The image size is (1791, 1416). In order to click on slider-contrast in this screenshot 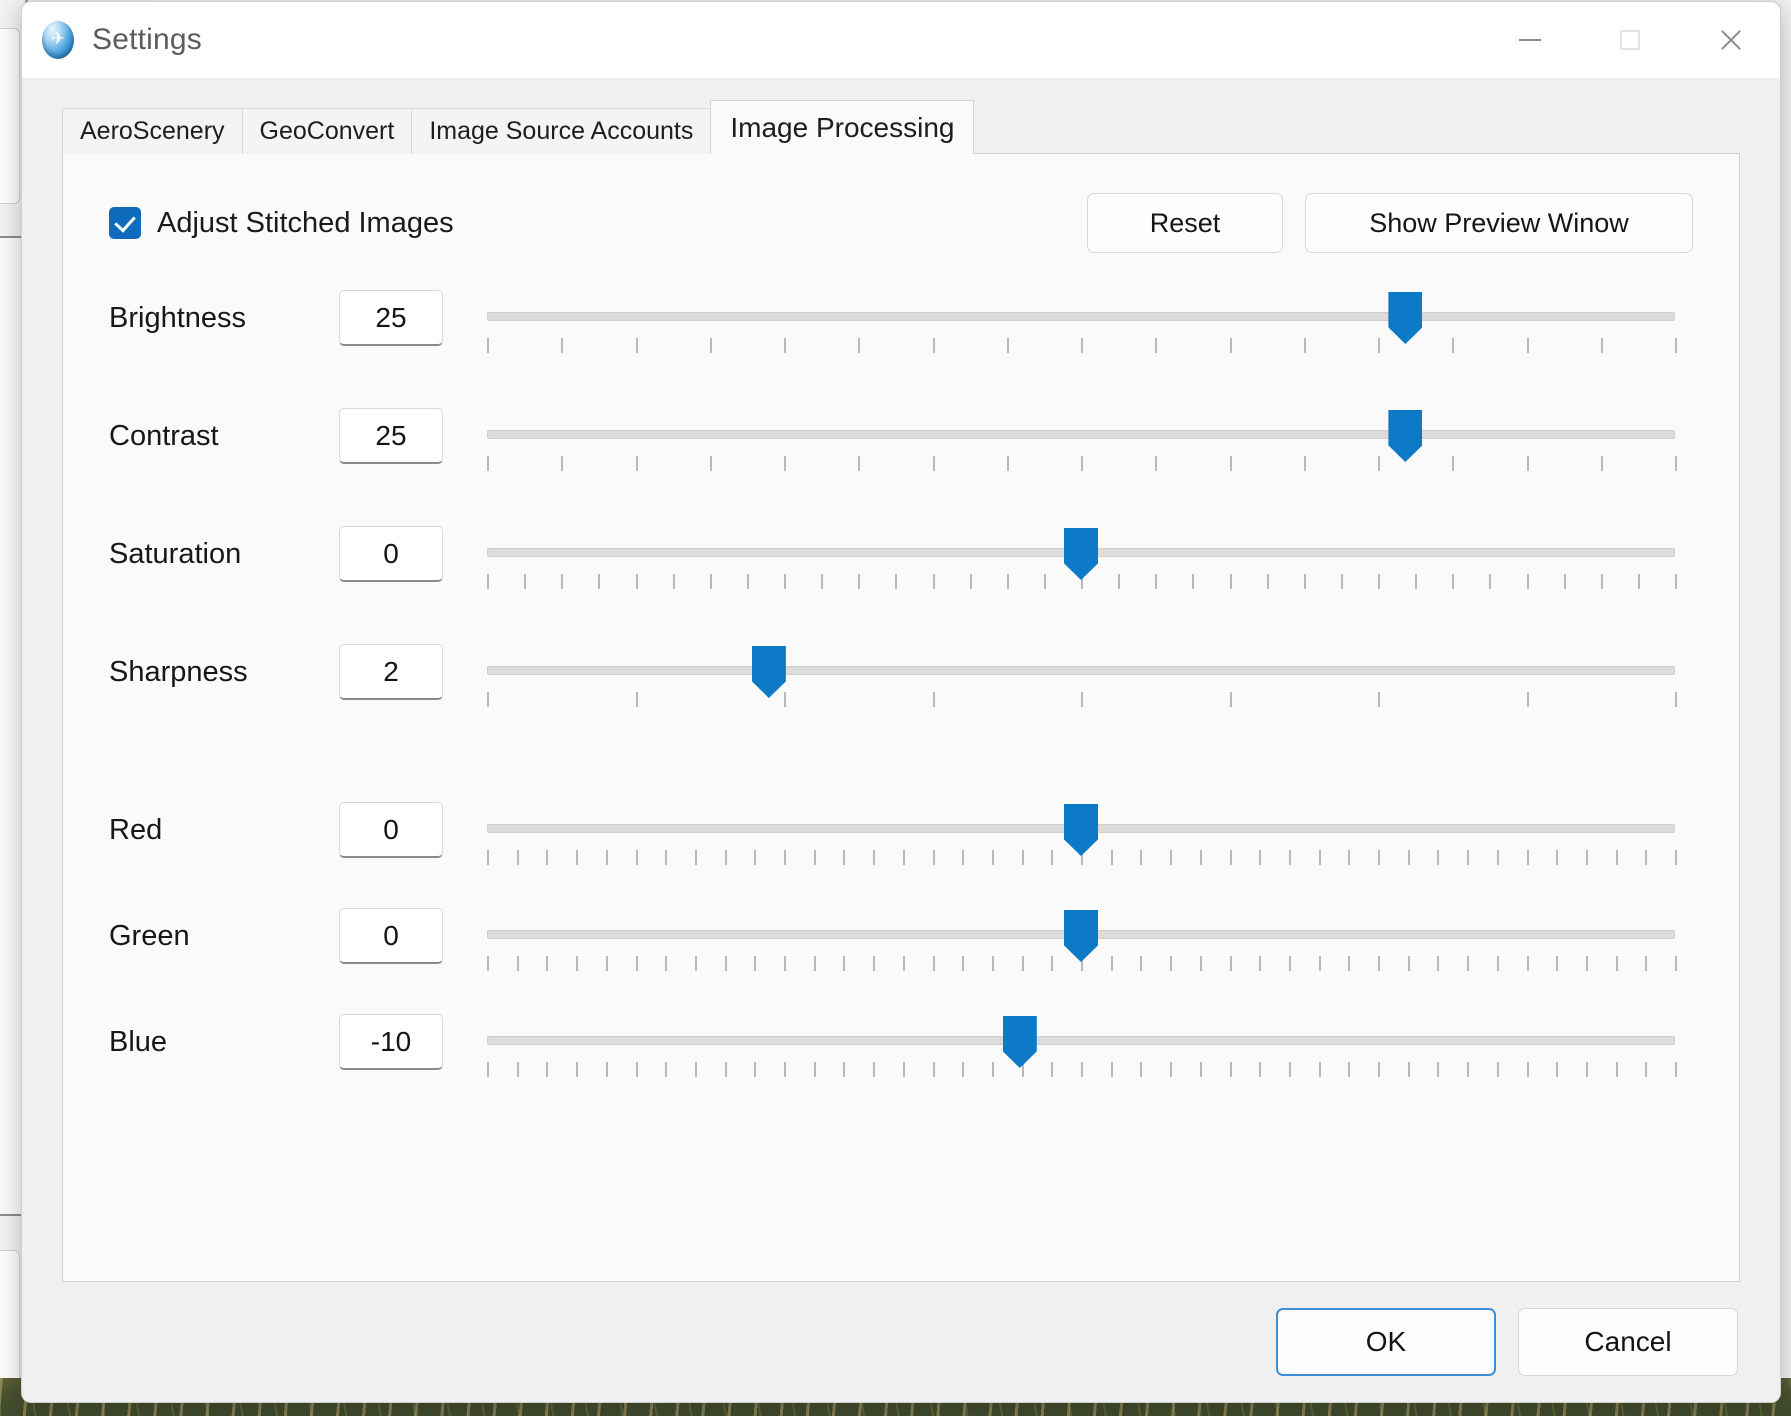, I will do `click(1081, 460)`.